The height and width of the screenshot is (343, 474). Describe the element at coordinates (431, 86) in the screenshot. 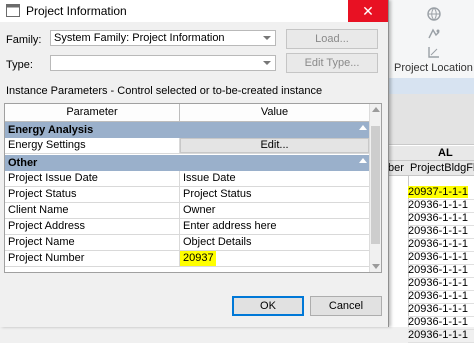

I see `view-tab-bar` at that location.